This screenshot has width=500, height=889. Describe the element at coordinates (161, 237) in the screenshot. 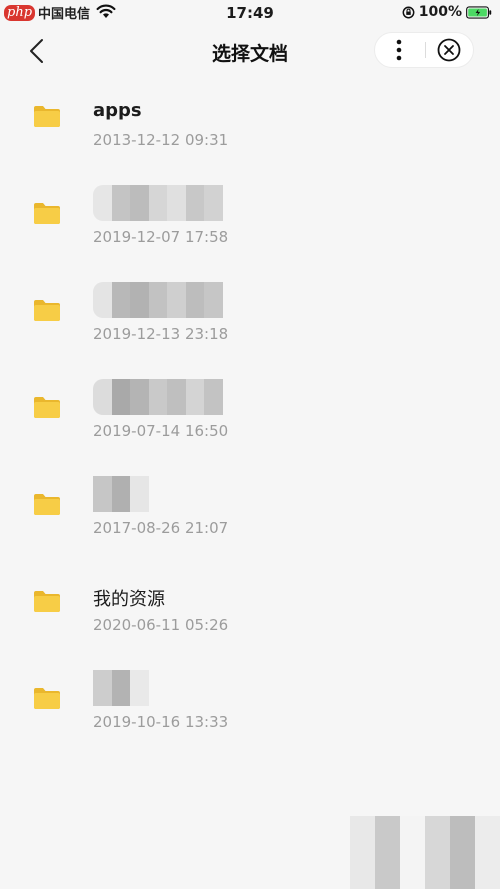

I see `file-date: 2019-12-07 17:58` at that location.